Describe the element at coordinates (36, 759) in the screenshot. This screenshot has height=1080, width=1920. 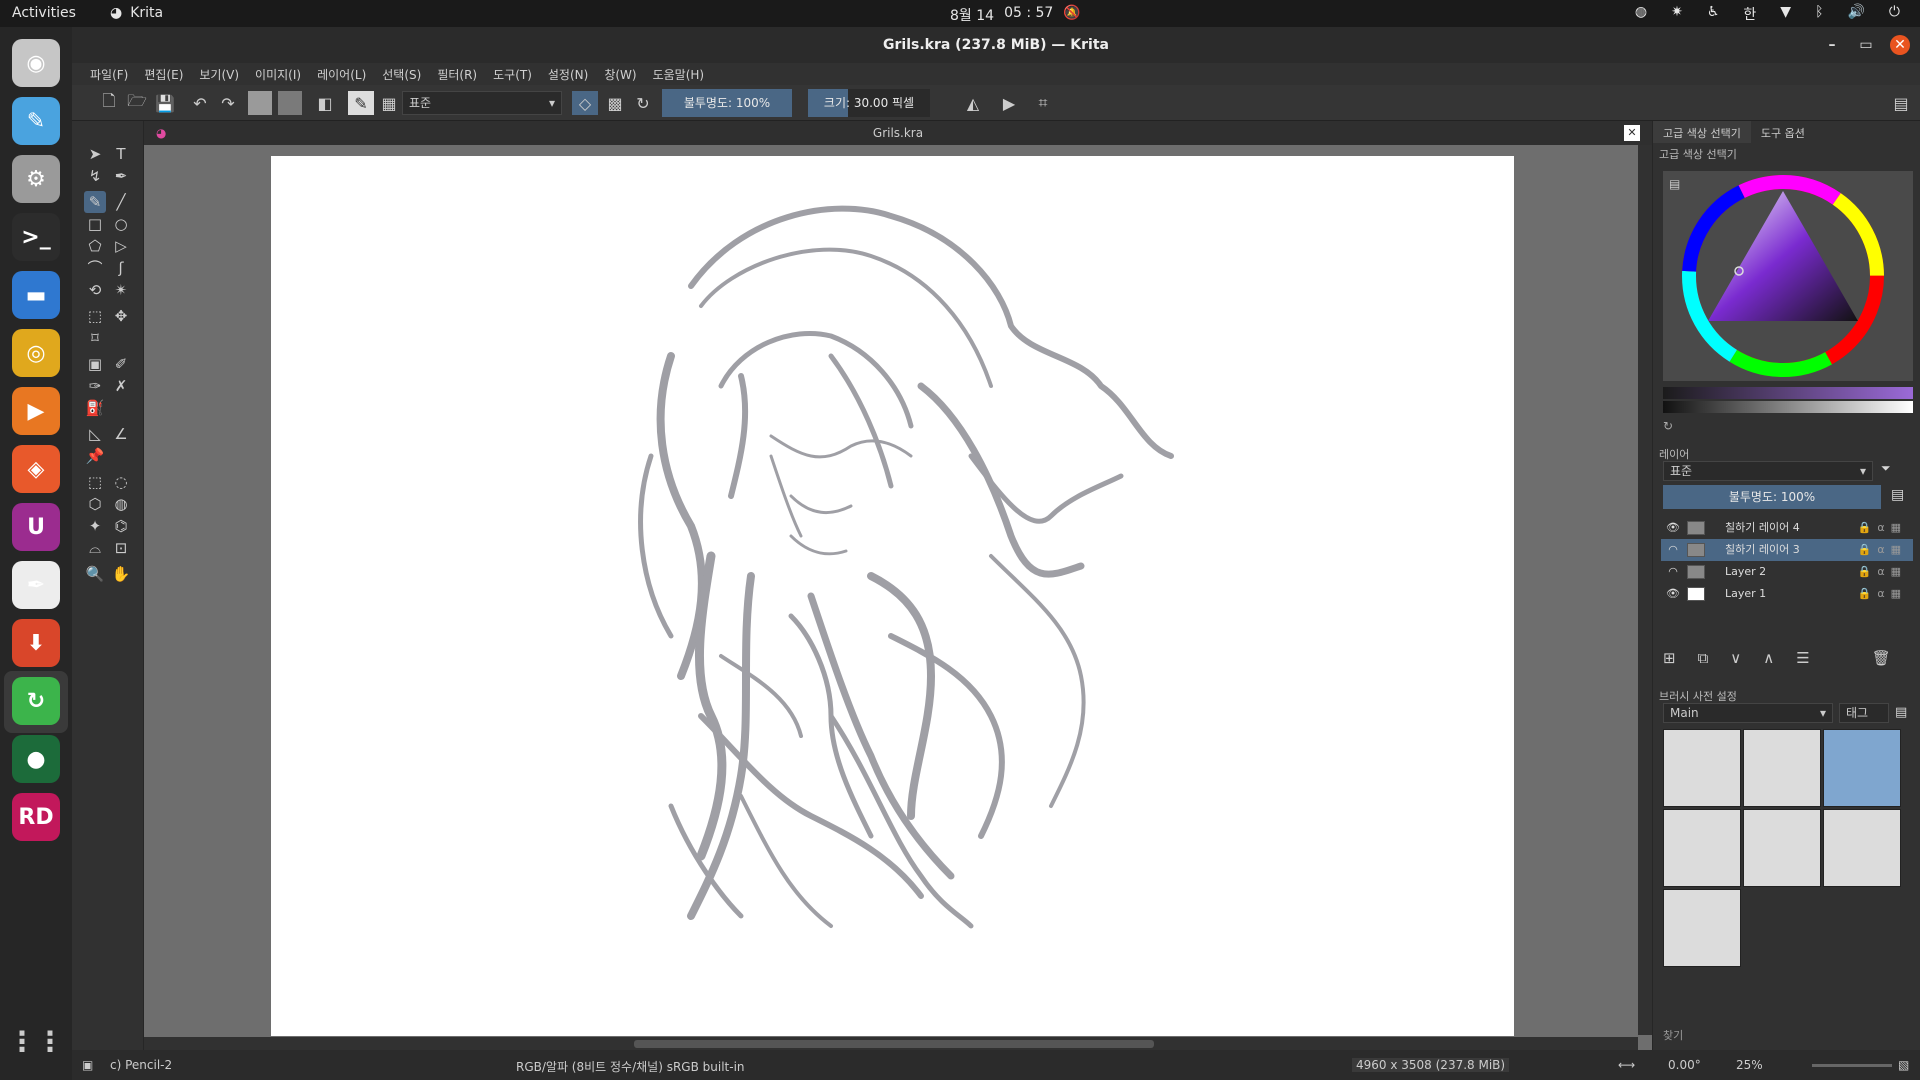
I see `webcam-icon: ●` at that location.